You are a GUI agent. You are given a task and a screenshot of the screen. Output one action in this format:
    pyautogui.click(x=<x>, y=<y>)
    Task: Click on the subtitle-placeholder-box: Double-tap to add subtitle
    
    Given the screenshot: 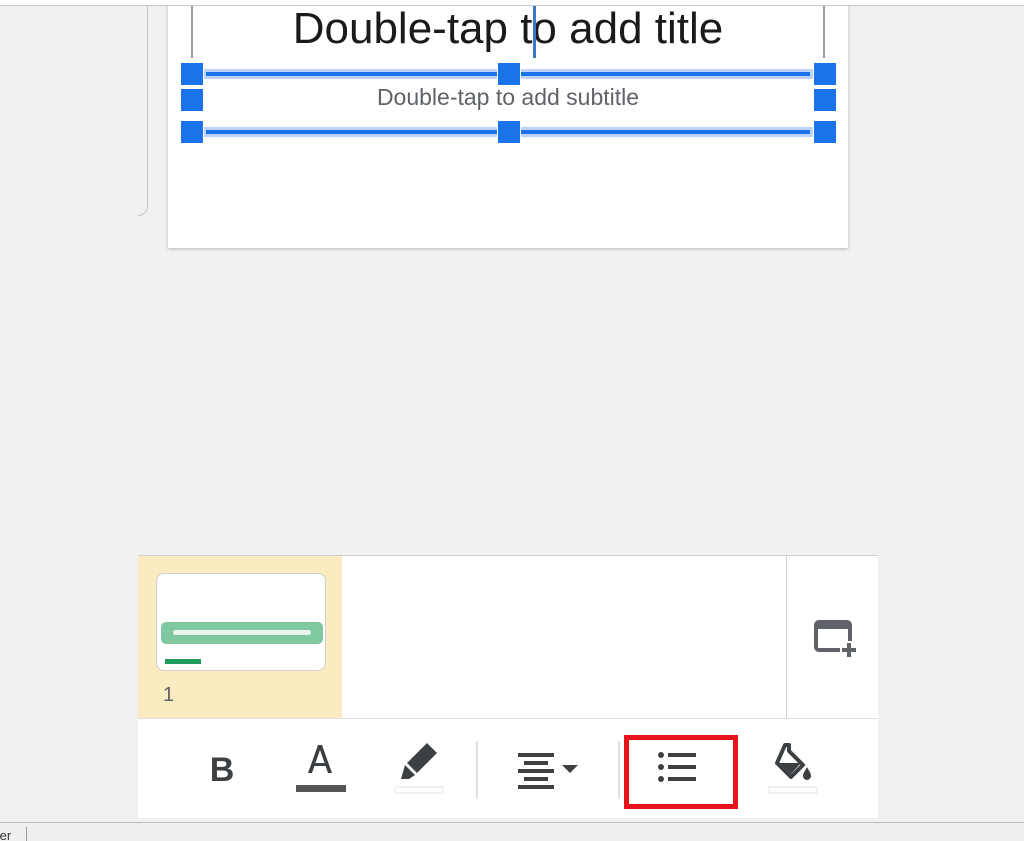 What is the action you would take?
    pyautogui.click(x=508, y=103)
    